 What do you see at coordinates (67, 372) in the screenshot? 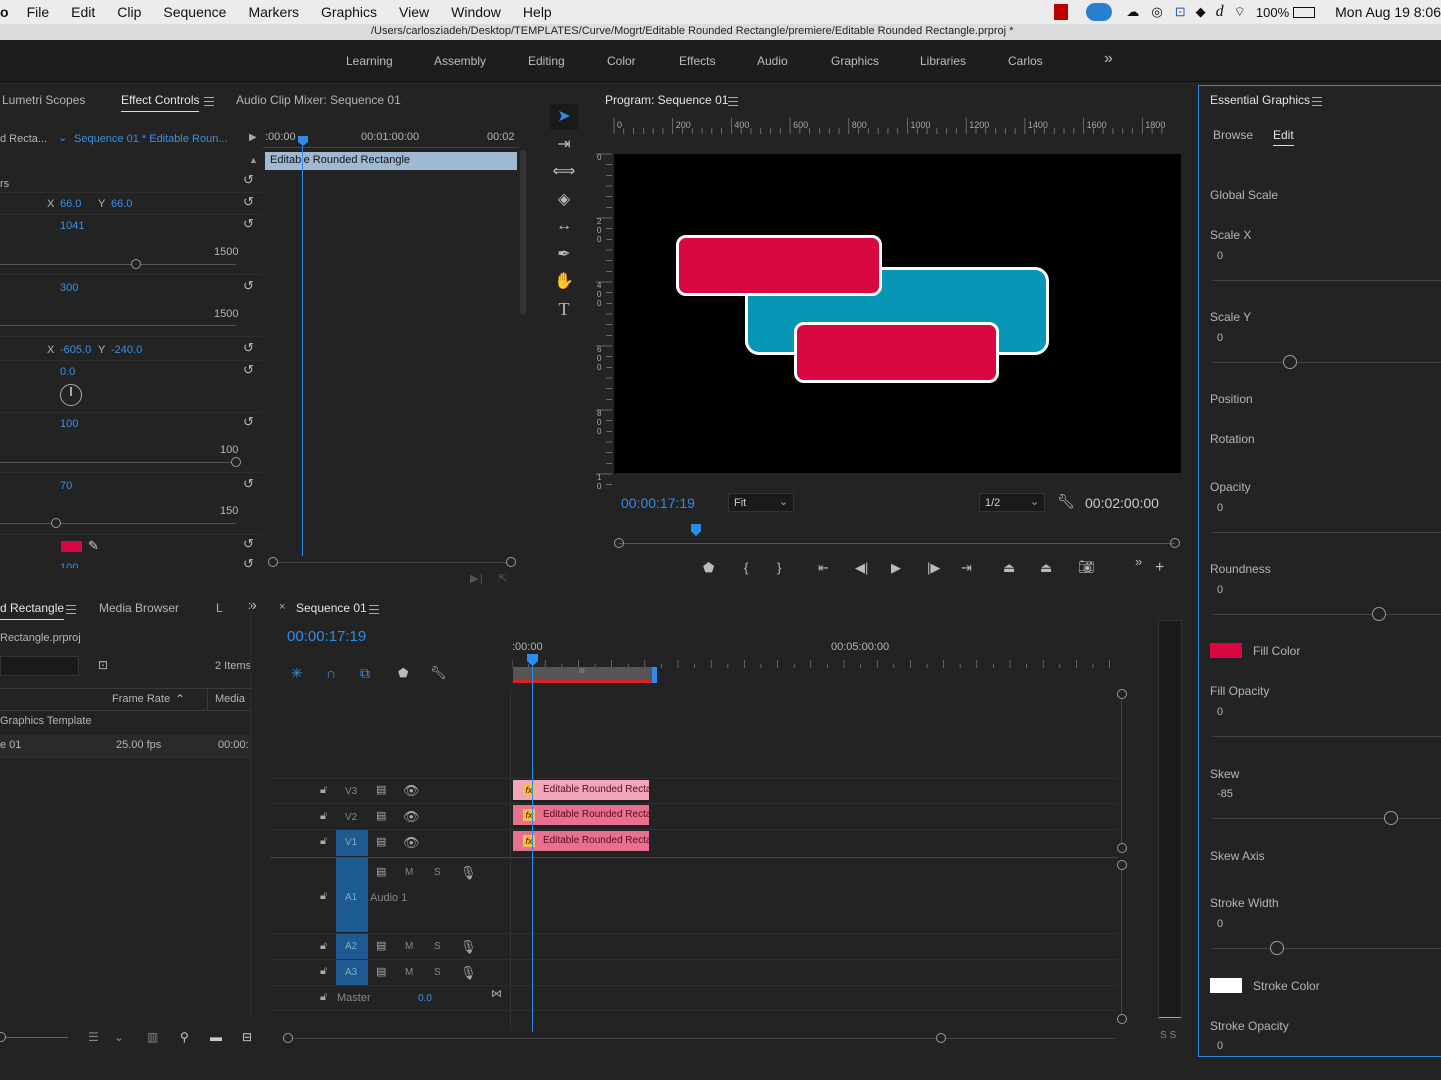
I see `rotation-value: 0.0` at bounding box center [67, 372].